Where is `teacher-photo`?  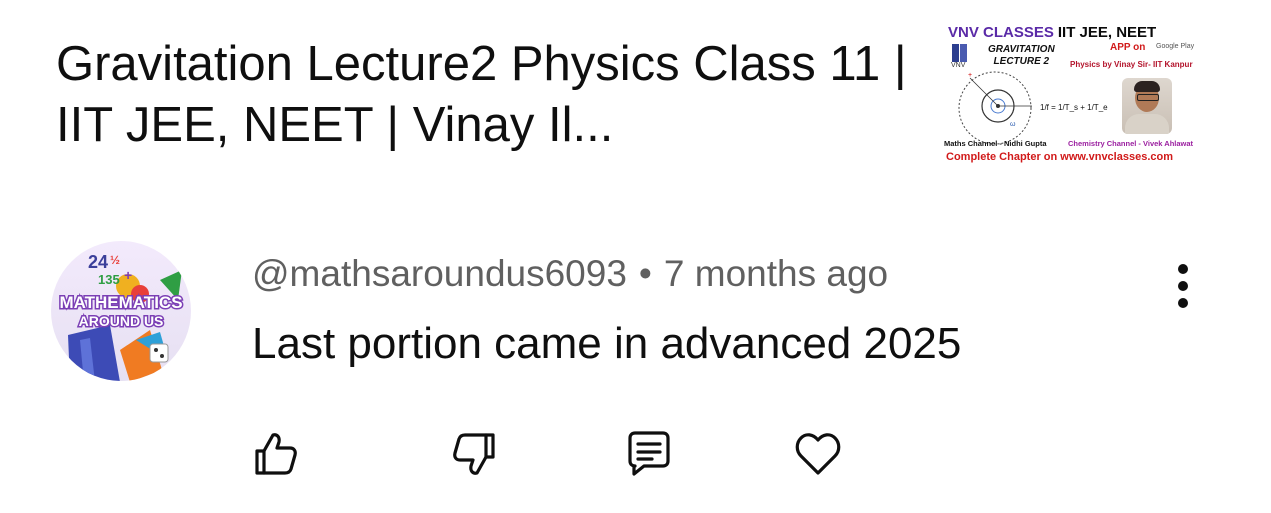
teacher-photo is located at coordinates (1147, 106).